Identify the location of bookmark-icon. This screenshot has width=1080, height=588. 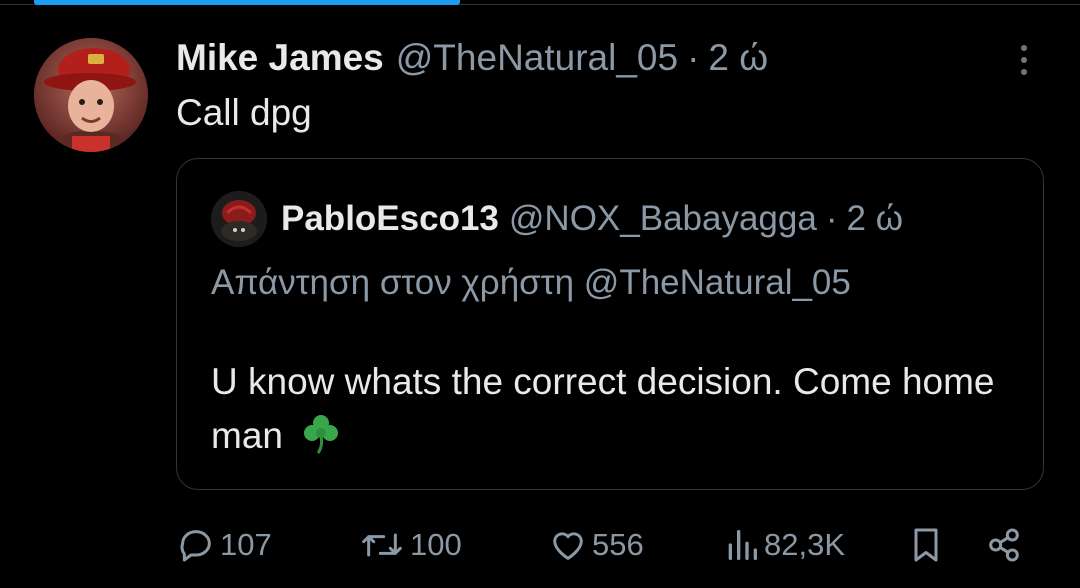
(926, 545).